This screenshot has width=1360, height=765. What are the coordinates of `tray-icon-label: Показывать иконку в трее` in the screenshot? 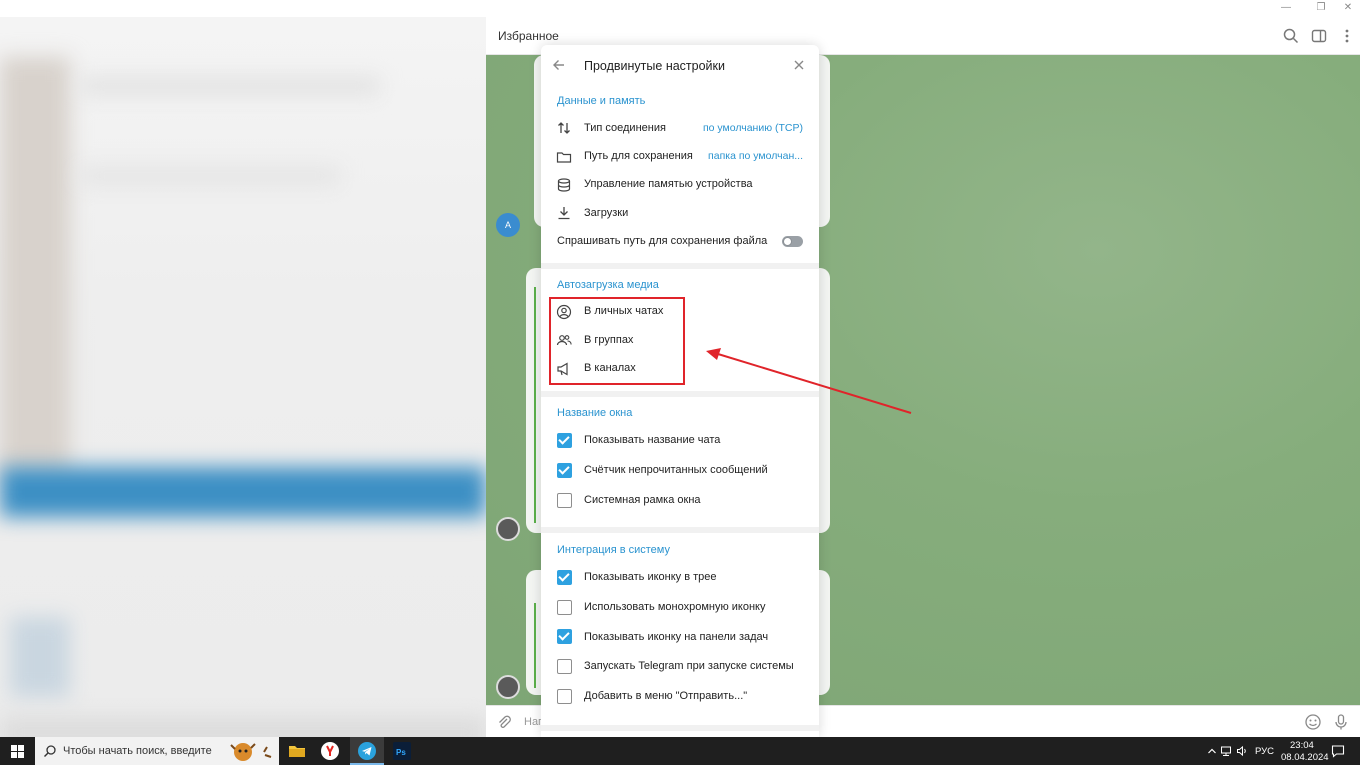 It's located at (650, 577).